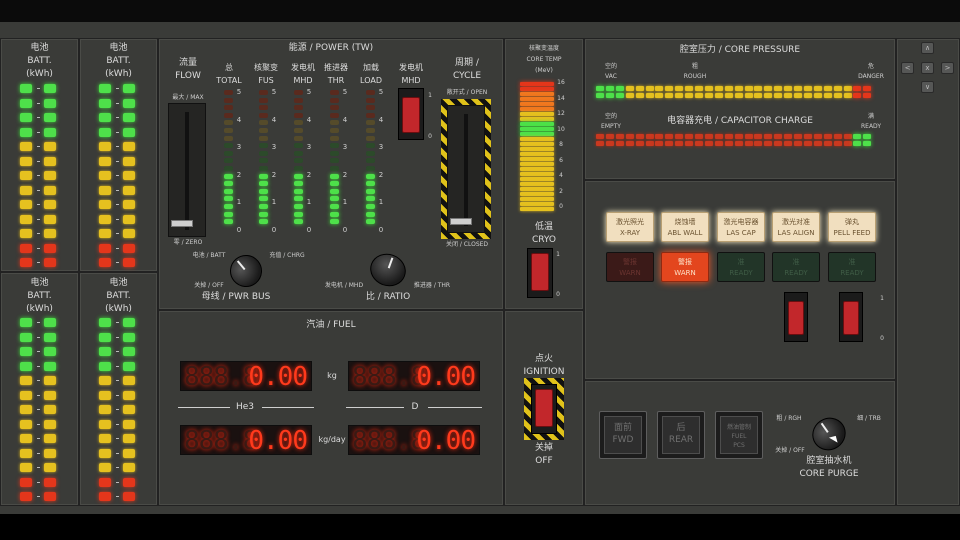 This screenshot has width=960, height=540. Describe the element at coordinates (852, 227) in the screenshot. I see `laser-pell-feed-button: 弹丸 PELL FEED` at that location.